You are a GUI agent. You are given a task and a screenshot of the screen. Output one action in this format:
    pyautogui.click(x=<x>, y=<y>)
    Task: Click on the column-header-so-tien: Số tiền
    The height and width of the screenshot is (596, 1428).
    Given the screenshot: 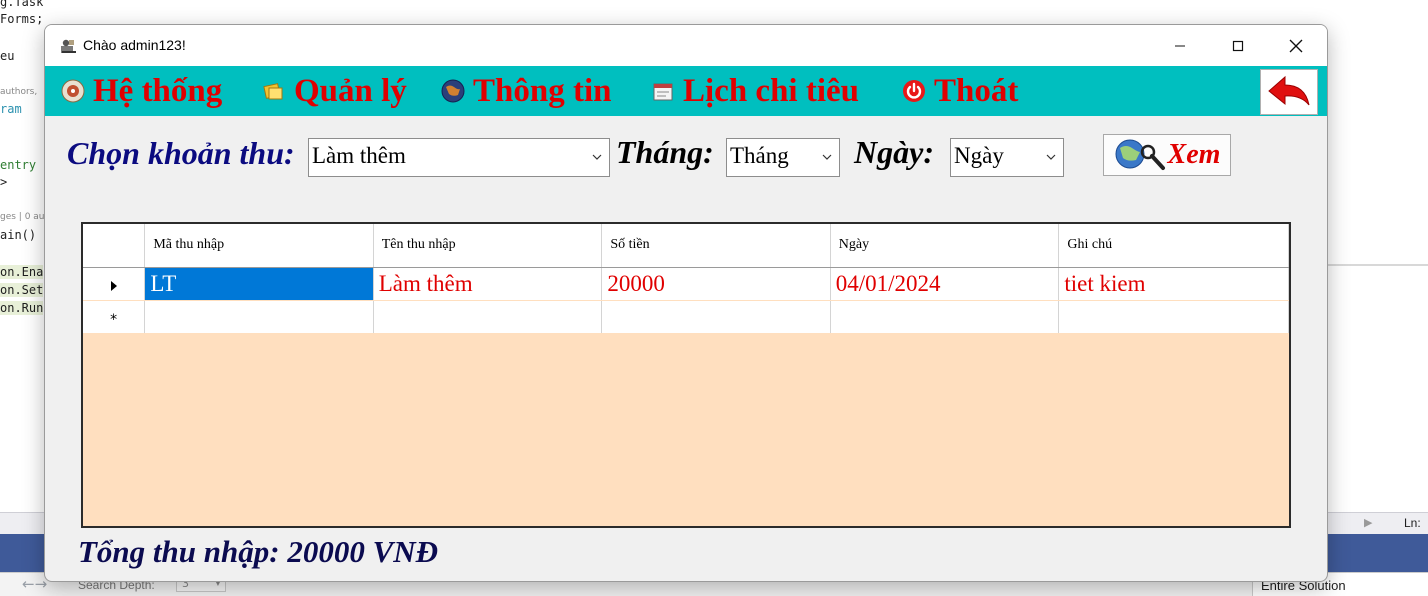 What is the action you would take?
    pyautogui.click(x=716, y=246)
    